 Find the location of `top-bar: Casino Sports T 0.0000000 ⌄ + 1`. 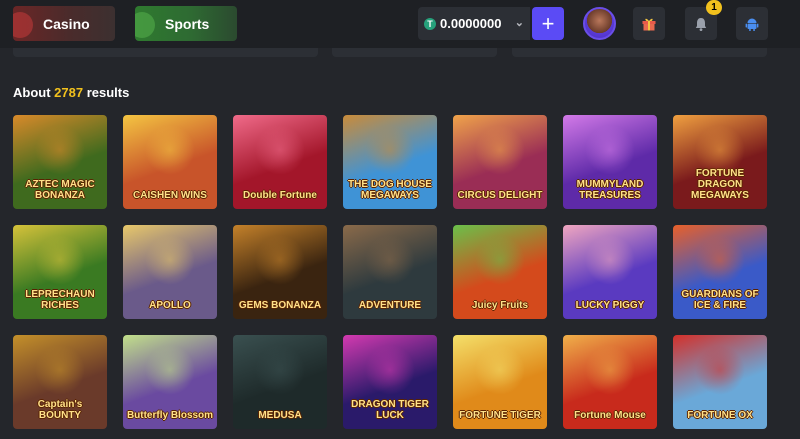

top-bar: Casino Sports T 0.0000000 ⌄ + 1 is located at coordinates (400, 24).